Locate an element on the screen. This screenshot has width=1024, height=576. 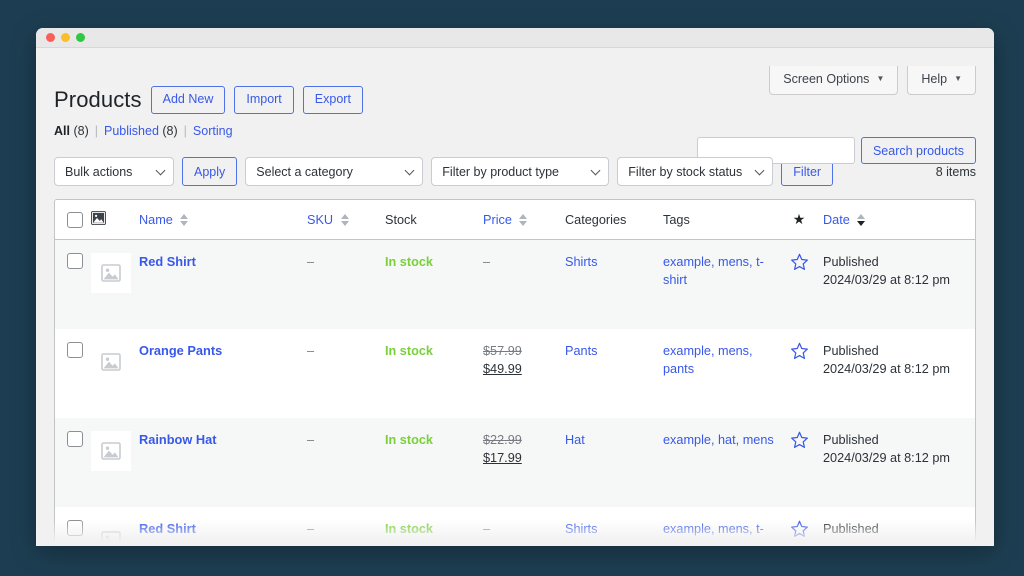
views-filter-links: All (8) | Published (8) | Sorting is located at coordinates (515, 131).